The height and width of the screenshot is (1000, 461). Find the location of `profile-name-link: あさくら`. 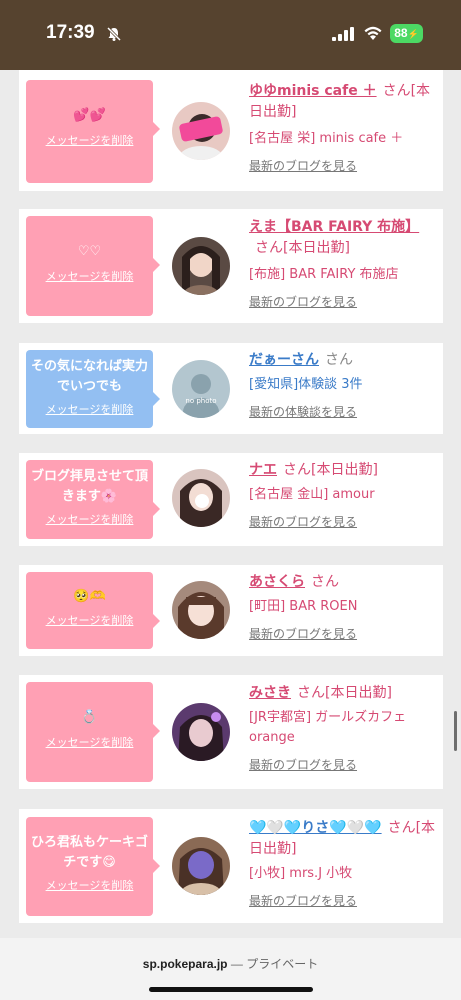

profile-name-link: あさくら is located at coordinates (277, 582).